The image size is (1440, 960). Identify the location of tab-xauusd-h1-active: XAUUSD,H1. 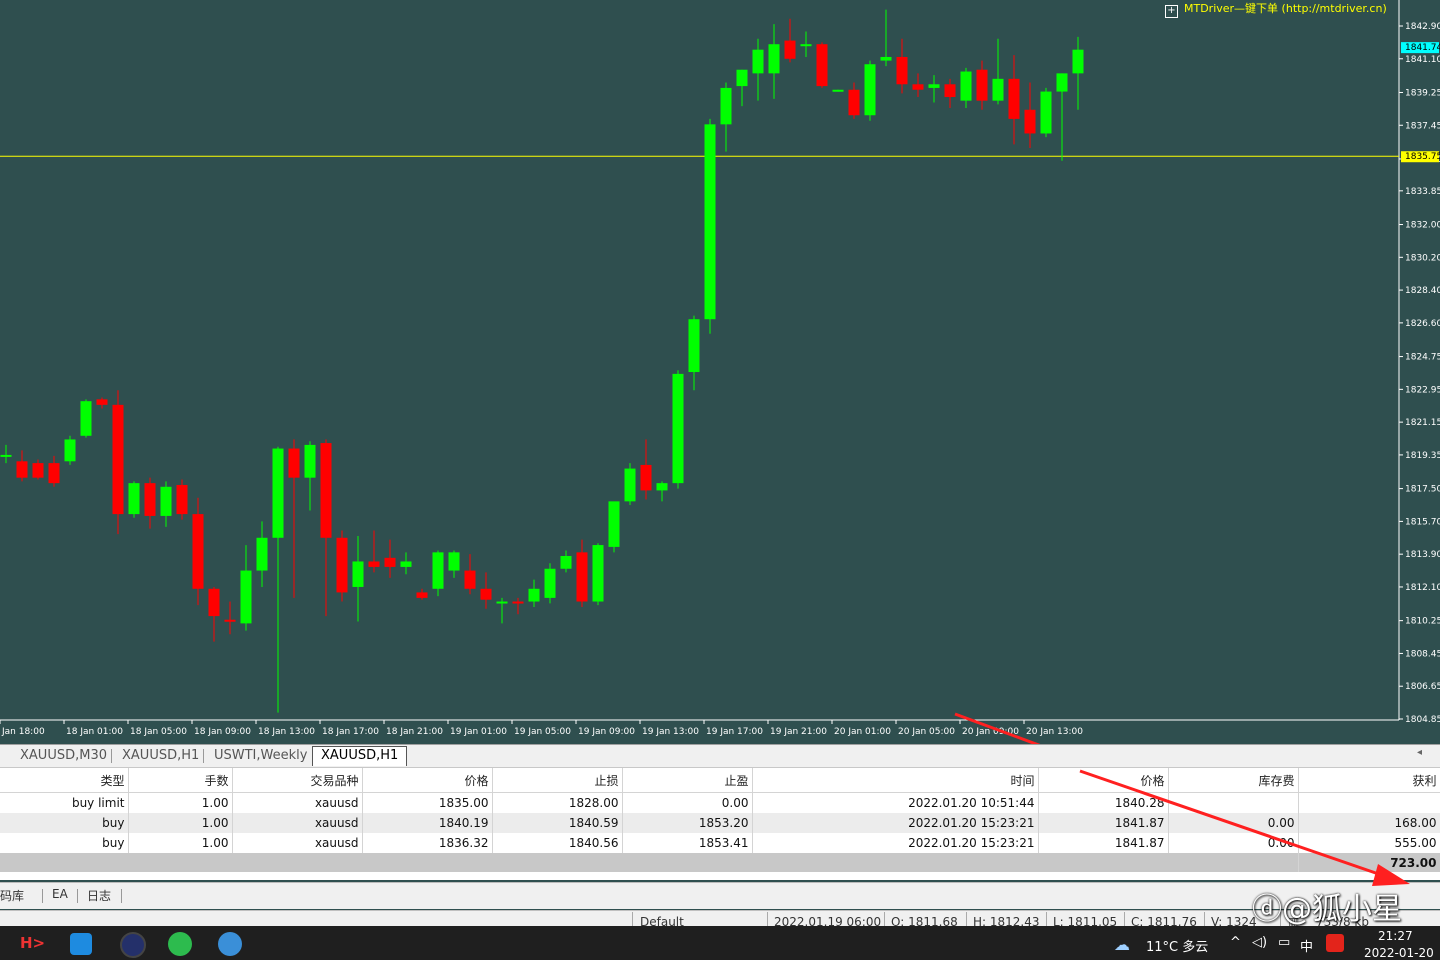
(360, 756).